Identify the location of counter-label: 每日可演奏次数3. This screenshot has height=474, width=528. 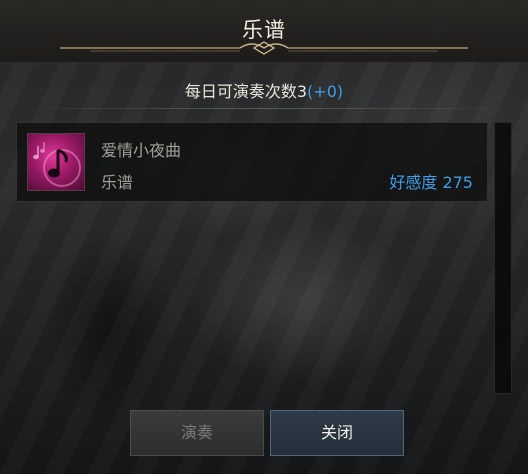
(246, 91).